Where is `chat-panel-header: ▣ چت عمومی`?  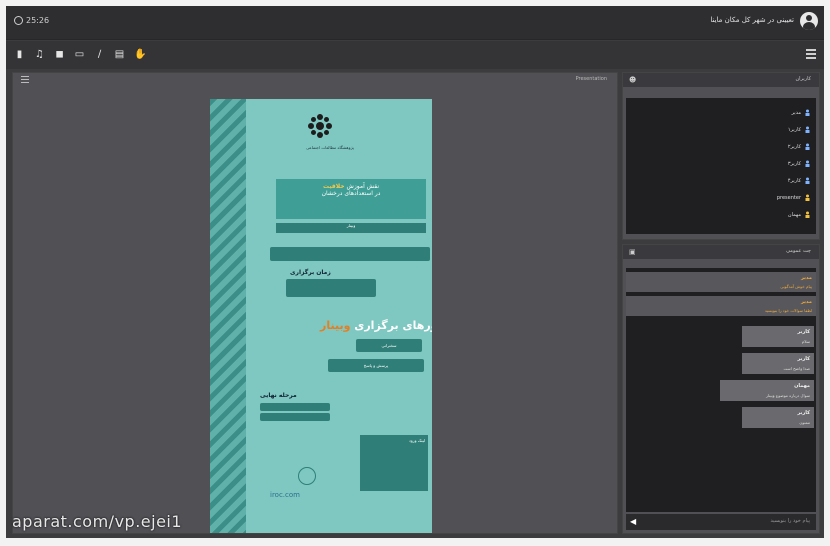
chat-panel-header: ▣ چت عمومی is located at coordinates (721, 252).